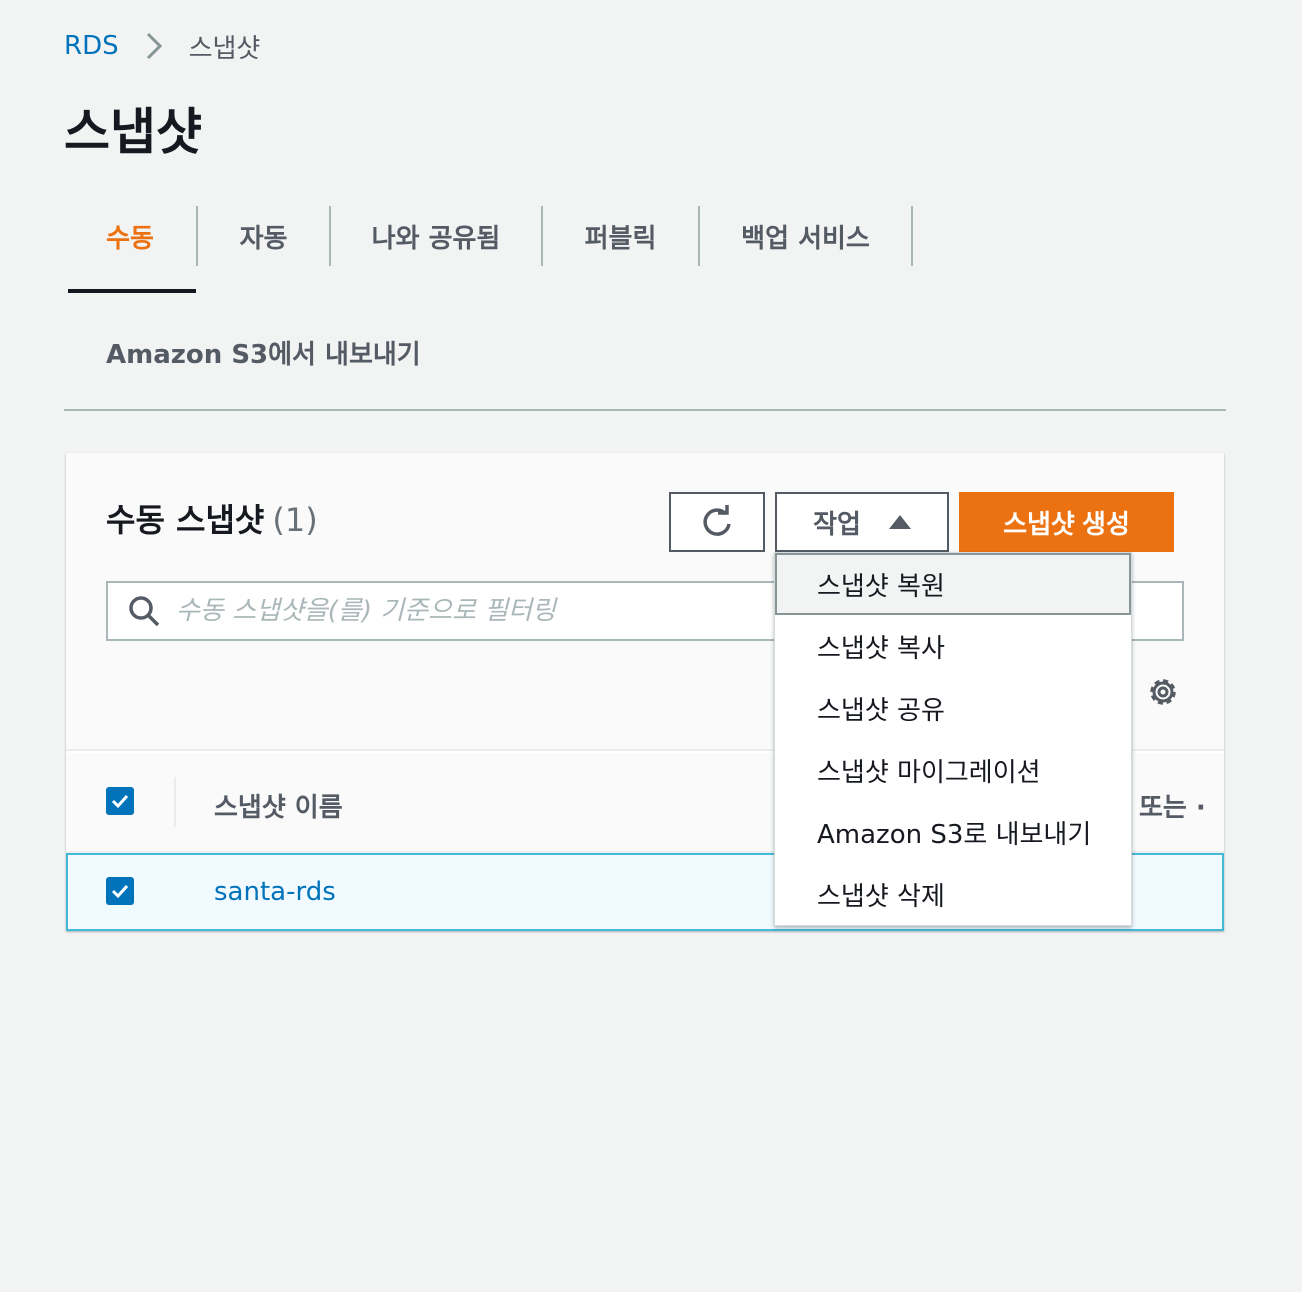  I want to click on breadcrumb-current: 스냅샷, so click(224, 48).